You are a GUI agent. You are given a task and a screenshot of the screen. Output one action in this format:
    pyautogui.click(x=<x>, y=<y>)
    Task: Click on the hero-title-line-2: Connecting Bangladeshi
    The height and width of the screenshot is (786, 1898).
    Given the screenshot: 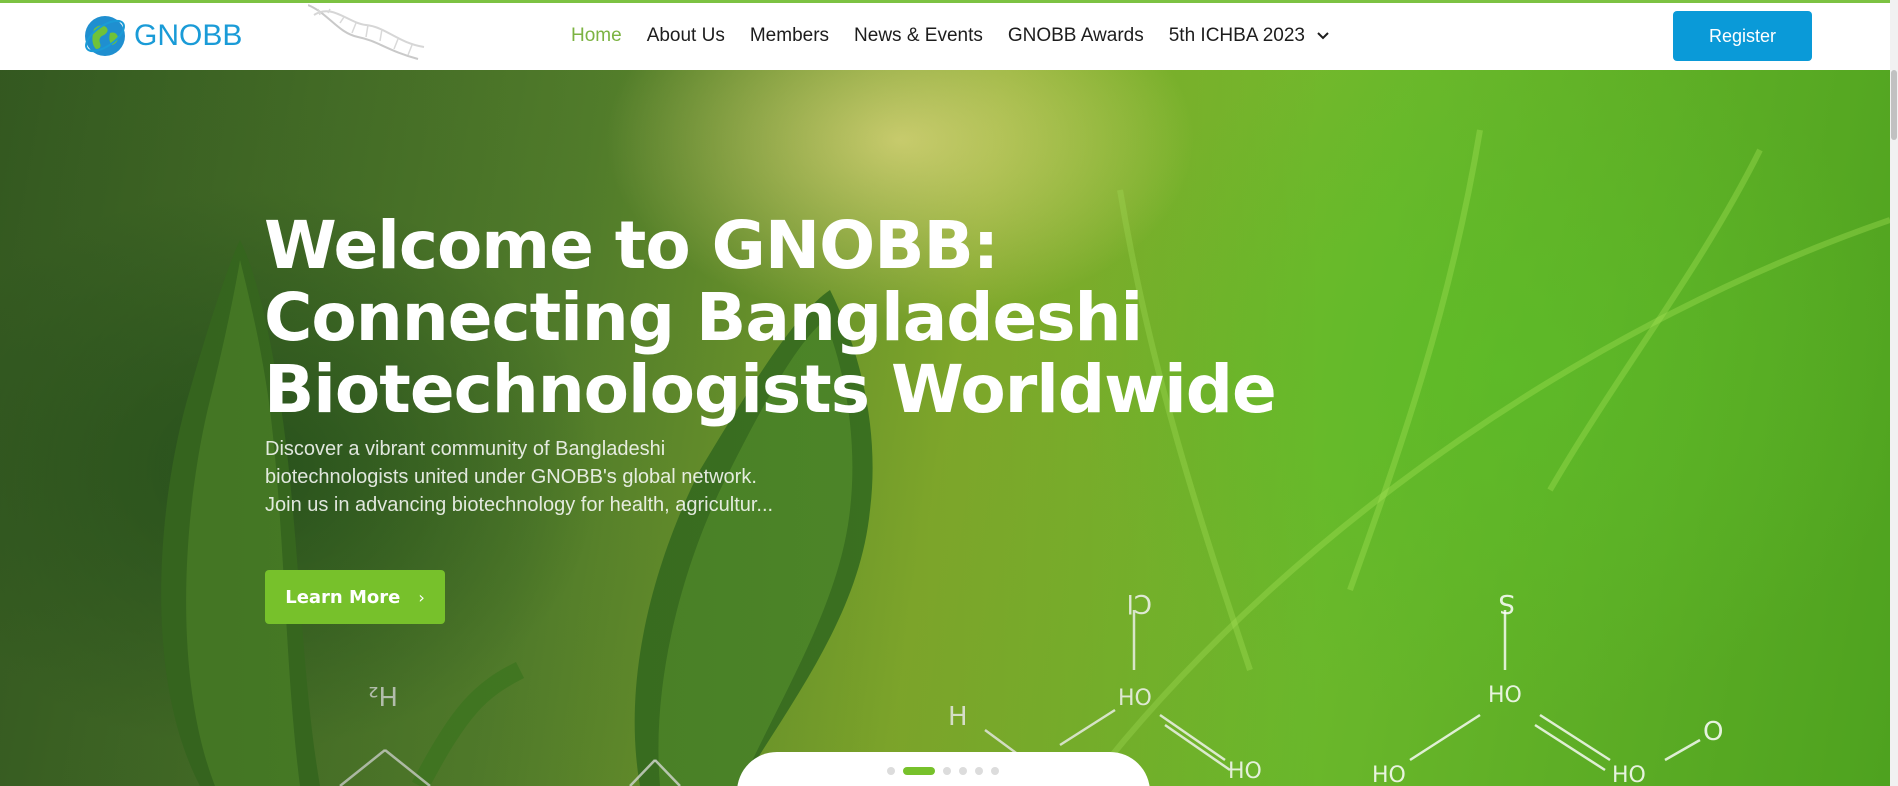 What is the action you would take?
    pyautogui.click(x=703, y=317)
    